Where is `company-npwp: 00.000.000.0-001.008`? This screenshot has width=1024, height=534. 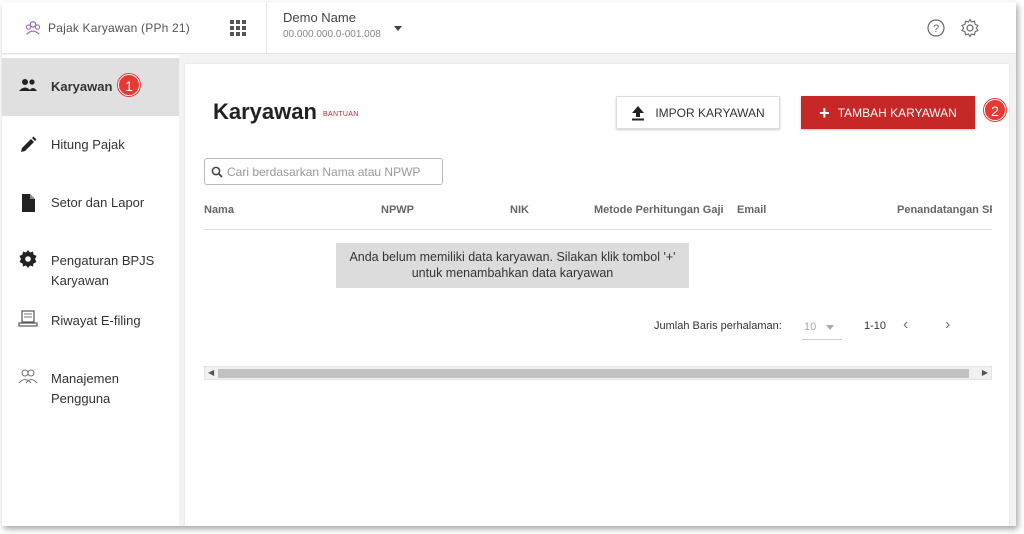
company-npwp: 00.000.000.0-001.008 is located at coordinates (332, 34).